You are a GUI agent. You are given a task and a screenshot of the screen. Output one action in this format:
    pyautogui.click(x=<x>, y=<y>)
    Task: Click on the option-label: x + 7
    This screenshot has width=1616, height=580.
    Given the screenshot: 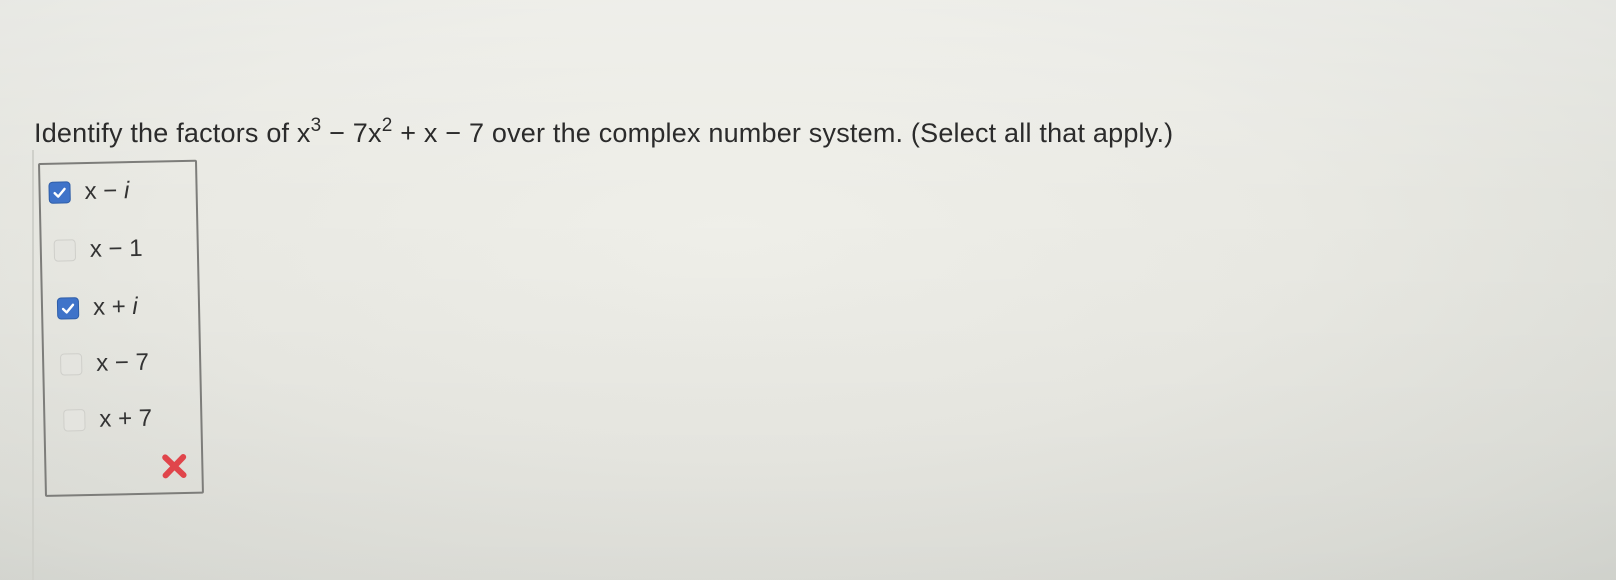 What is the action you would take?
    pyautogui.click(x=126, y=418)
    